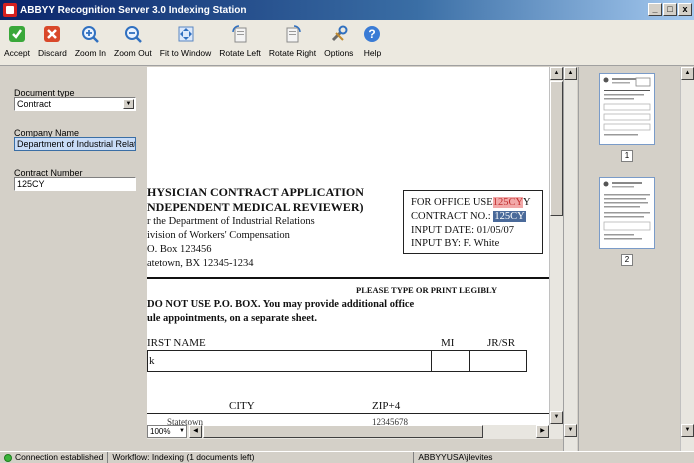 Image resolution: width=694 pixels, height=463 pixels. Describe the element at coordinates (685, 9) in the screenshot. I see `close-button: x` at that location.